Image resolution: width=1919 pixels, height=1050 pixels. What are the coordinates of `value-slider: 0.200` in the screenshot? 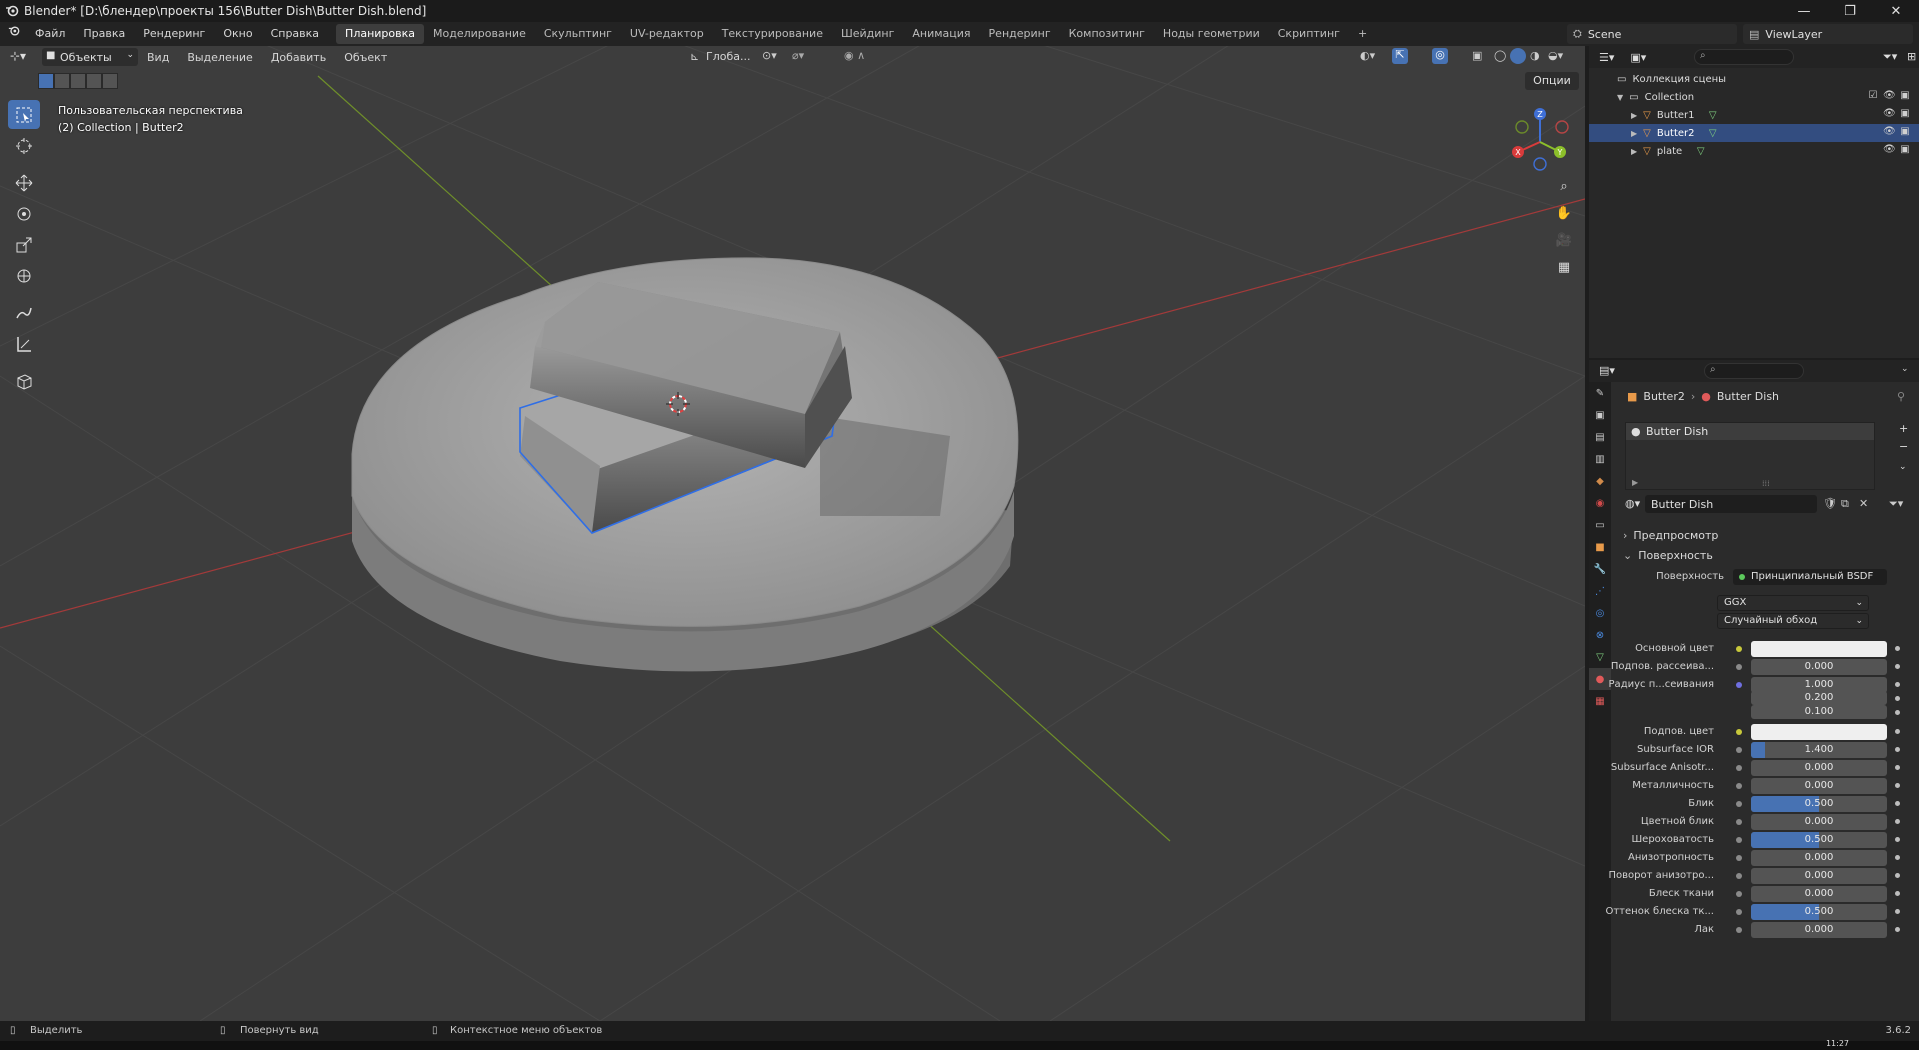 It's located at (1819, 698).